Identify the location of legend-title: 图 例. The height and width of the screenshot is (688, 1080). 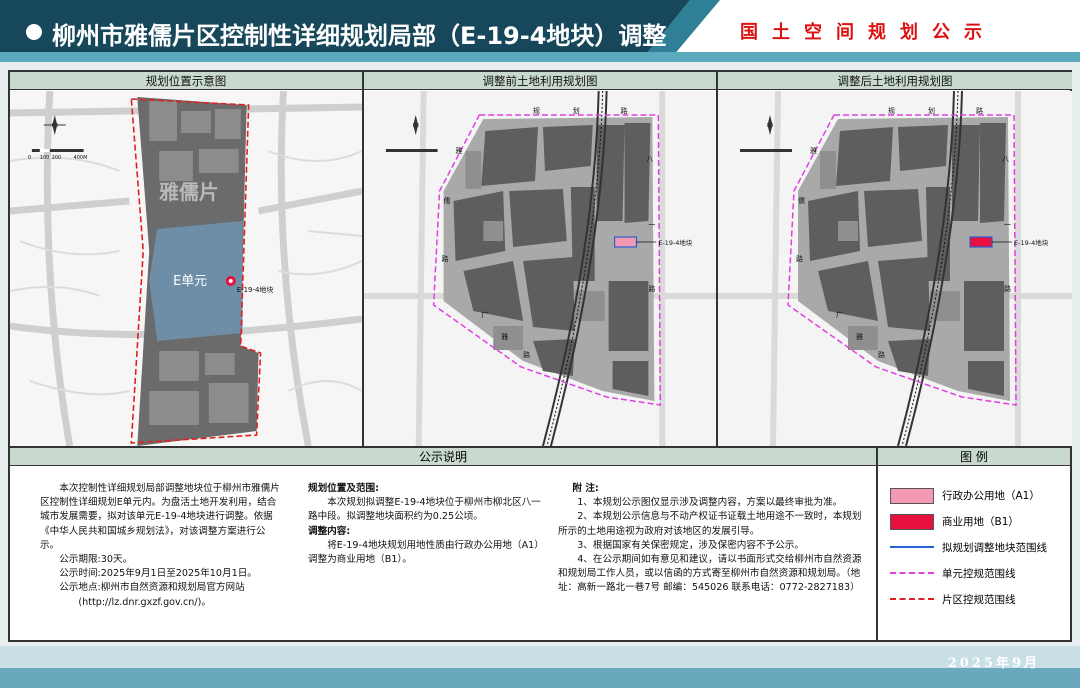
(973, 456).